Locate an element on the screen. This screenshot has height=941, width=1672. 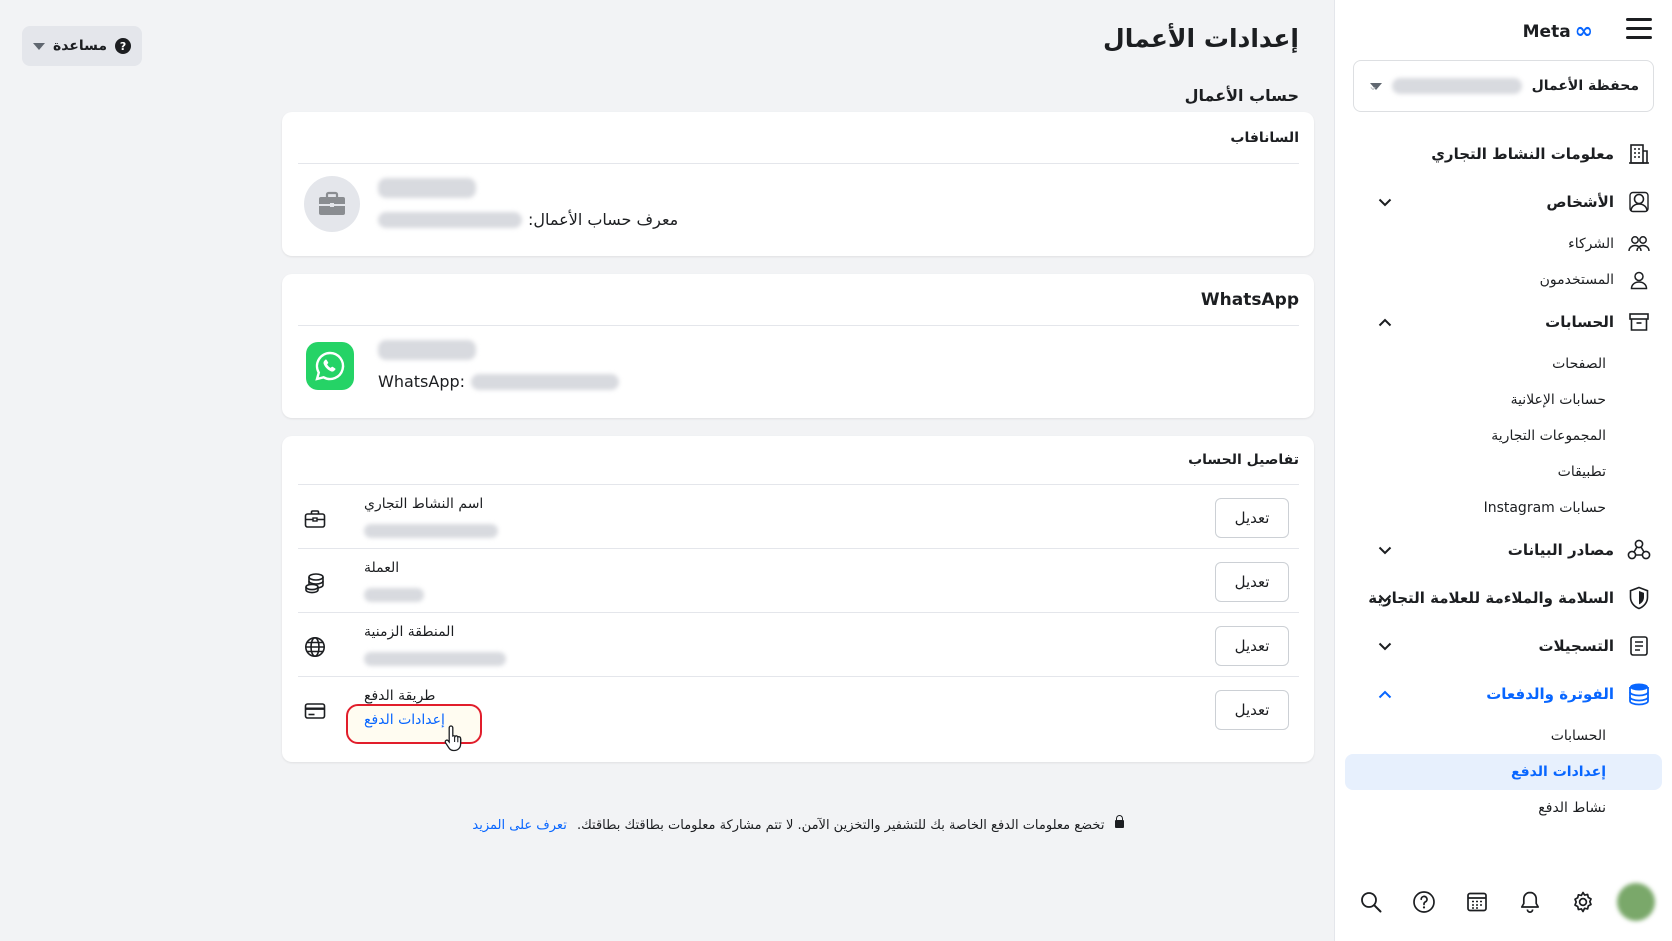
business-card-header: السانافاب is located at coordinates (1264, 138).